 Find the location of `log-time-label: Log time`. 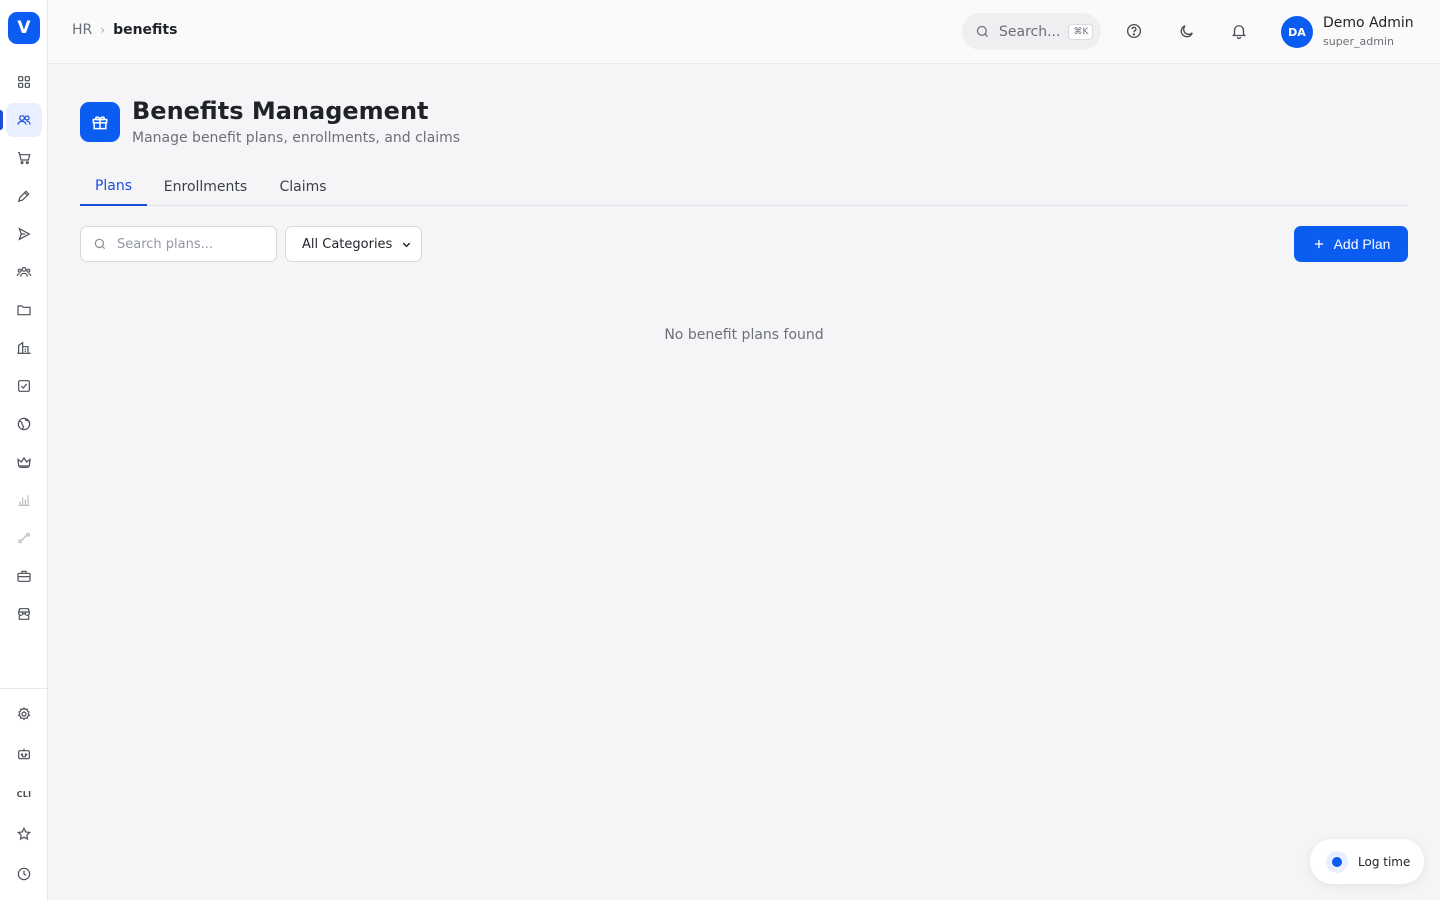

log-time-label: Log time is located at coordinates (1384, 861).